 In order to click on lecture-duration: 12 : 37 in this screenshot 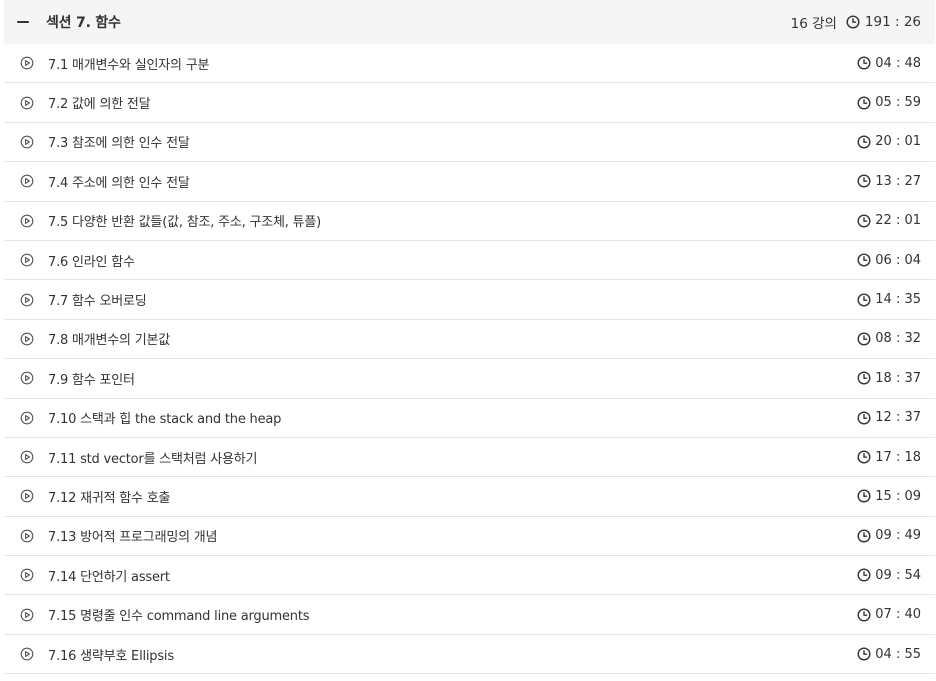, I will do `click(889, 417)`.